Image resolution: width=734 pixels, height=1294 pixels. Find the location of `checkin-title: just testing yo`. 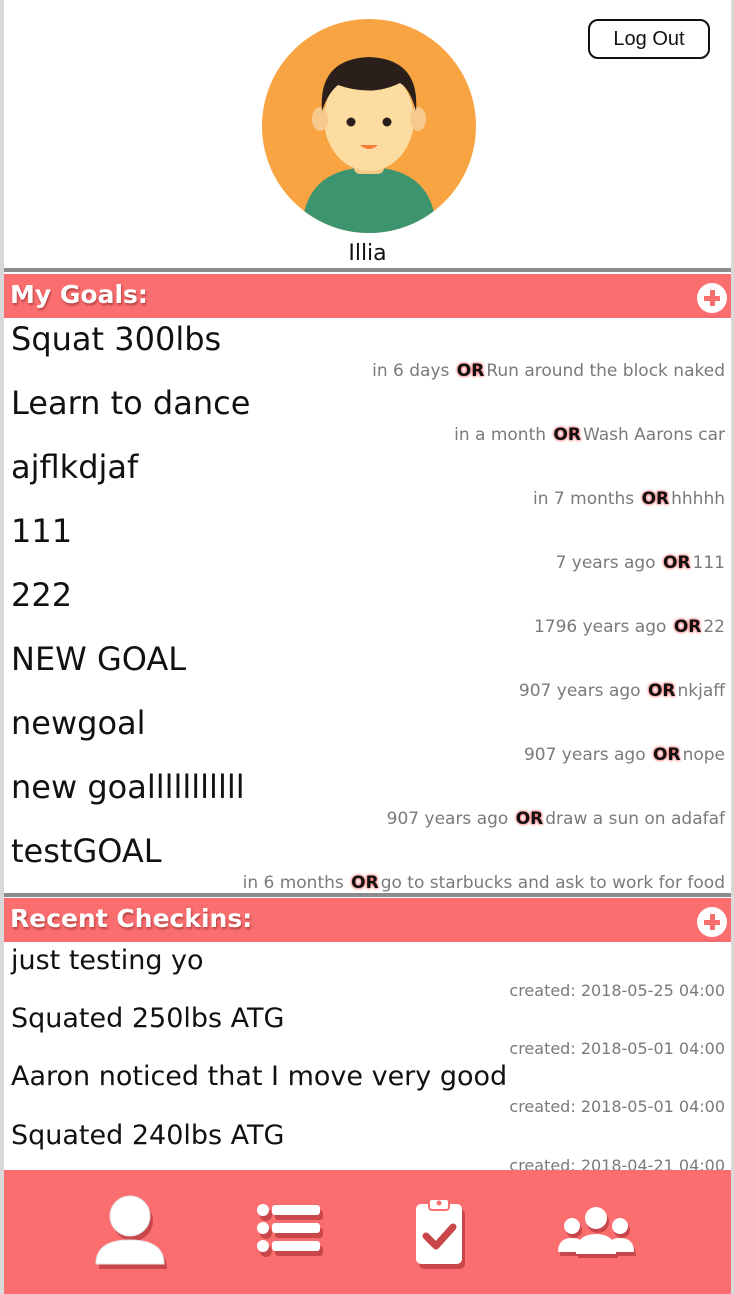

checkin-title: just testing yo is located at coordinates (107, 960).